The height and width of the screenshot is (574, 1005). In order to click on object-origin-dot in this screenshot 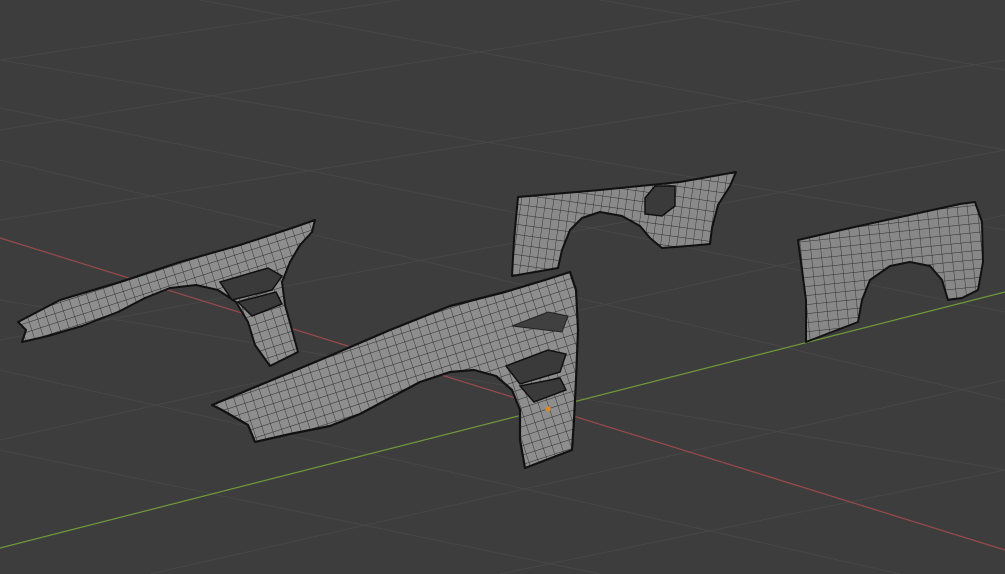, I will do `click(548, 409)`.